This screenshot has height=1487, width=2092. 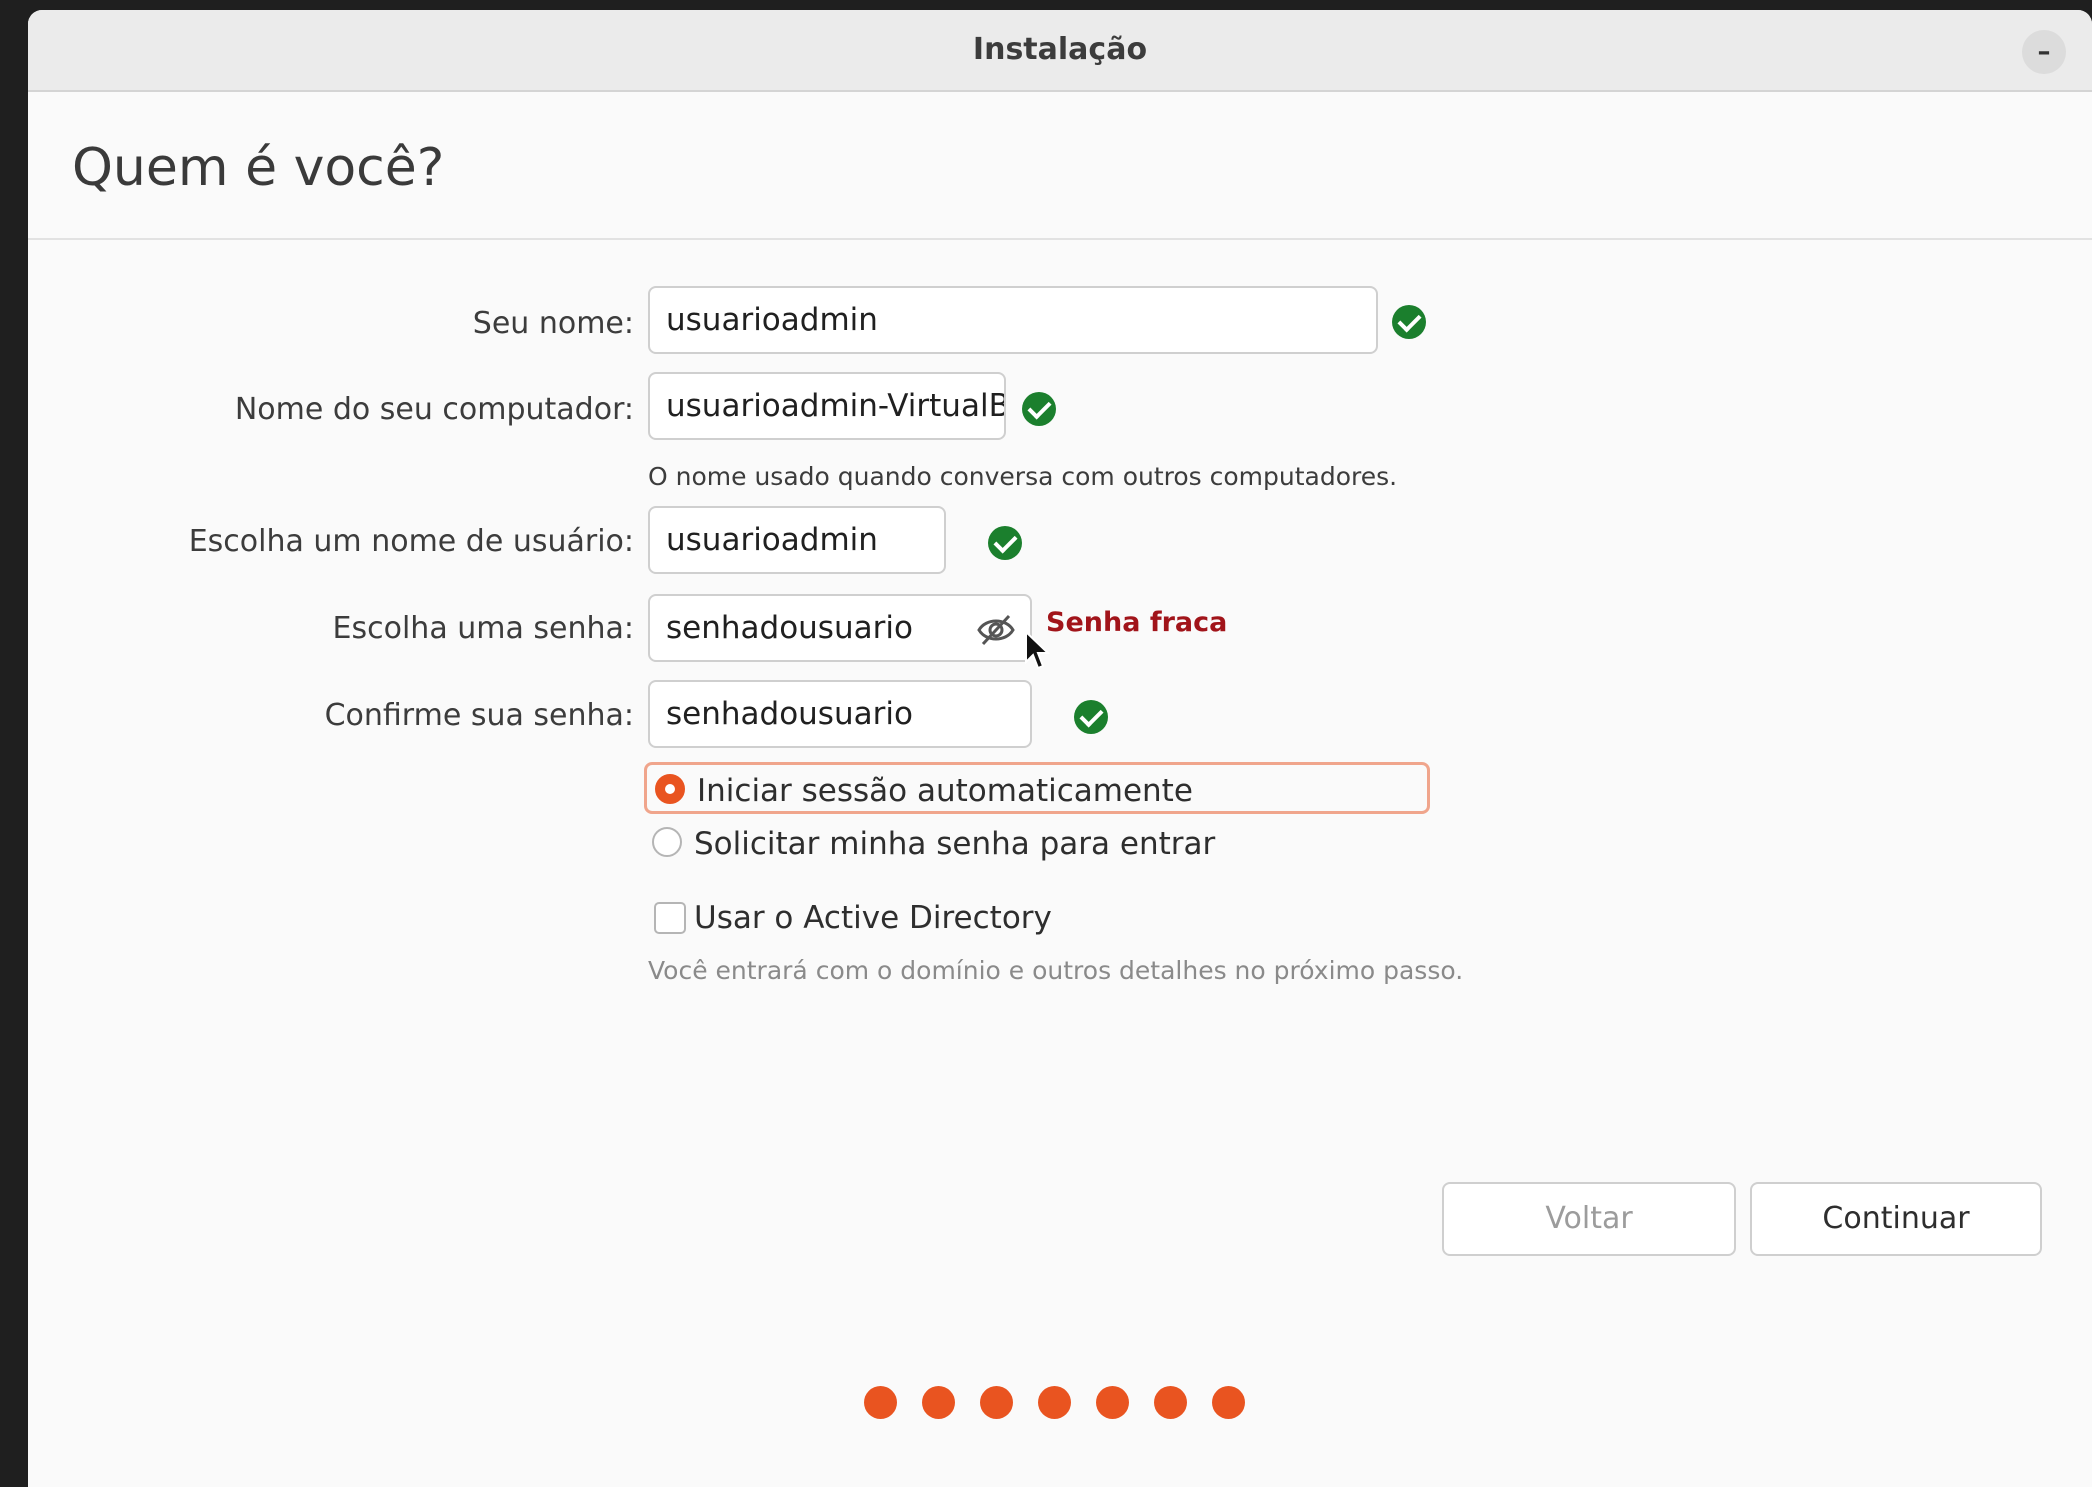 What do you see at coordinates (827, 406) in the screenshot?
I see `computer-name-input: usuarioadmin-VirtualB` at bounding box center [827, 406].